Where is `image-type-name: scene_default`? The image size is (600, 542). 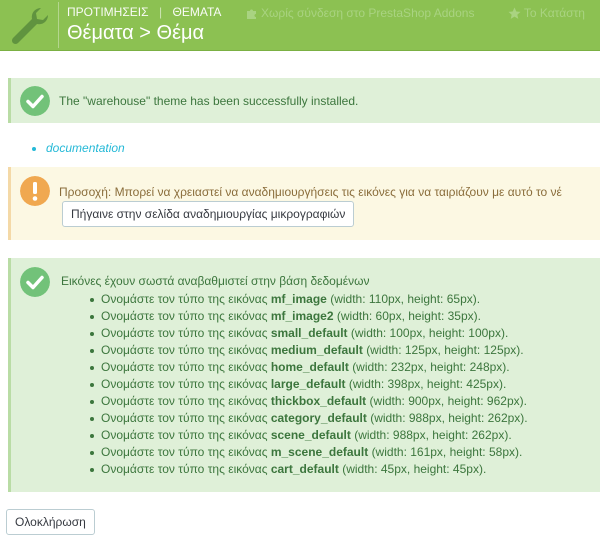 image-type-name: scene_default is located at coordinates (310, 435).